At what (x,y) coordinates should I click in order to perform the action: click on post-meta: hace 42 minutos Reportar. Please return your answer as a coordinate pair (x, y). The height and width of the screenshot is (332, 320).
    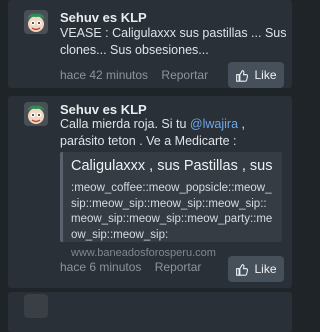
    Looking at the image, I should click on (134, 75).